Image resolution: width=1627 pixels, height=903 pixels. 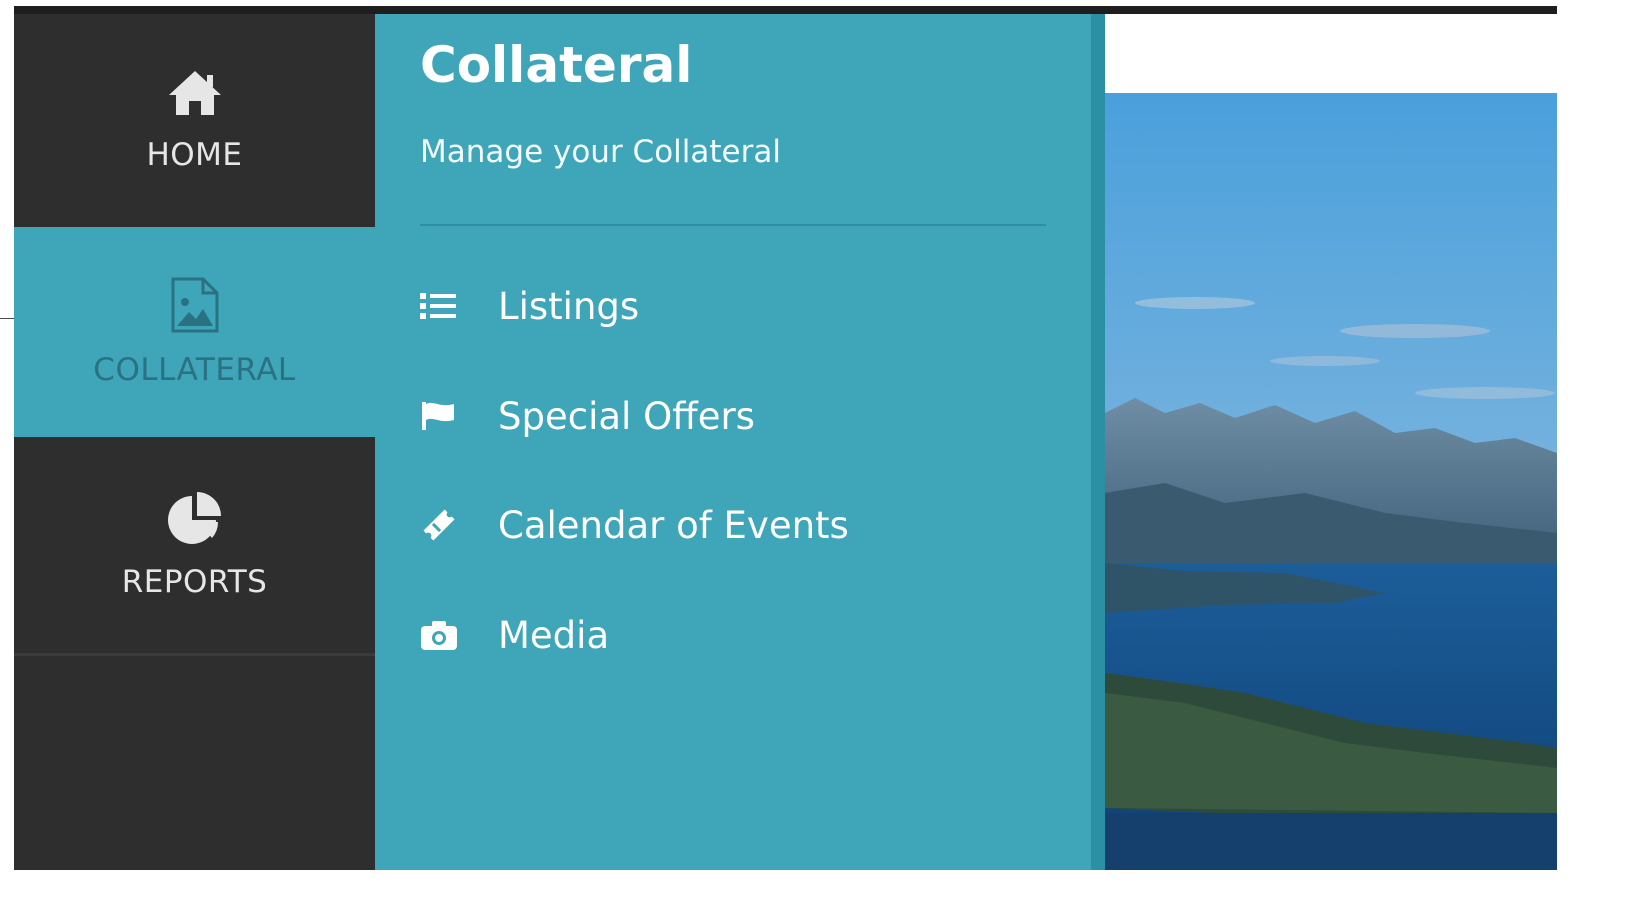 I want to click on nav-item-home: HOME, so click(x=194, y=120).